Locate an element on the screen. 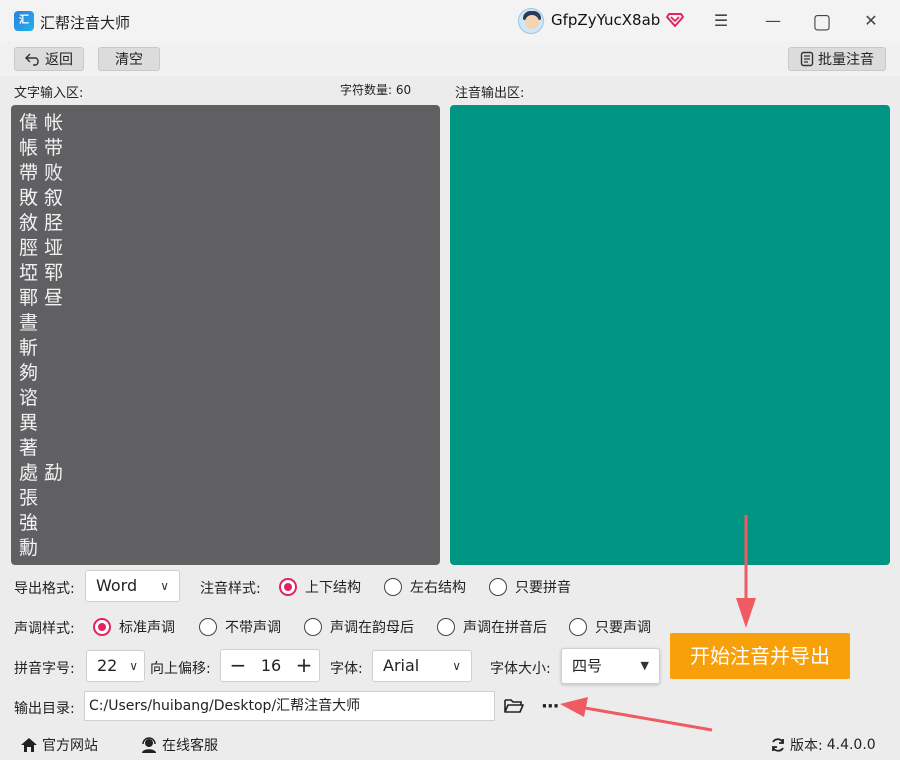 This screenshot has height=760, width=900. radio-label: 只要拼音 is located at coordinates (543, 588).